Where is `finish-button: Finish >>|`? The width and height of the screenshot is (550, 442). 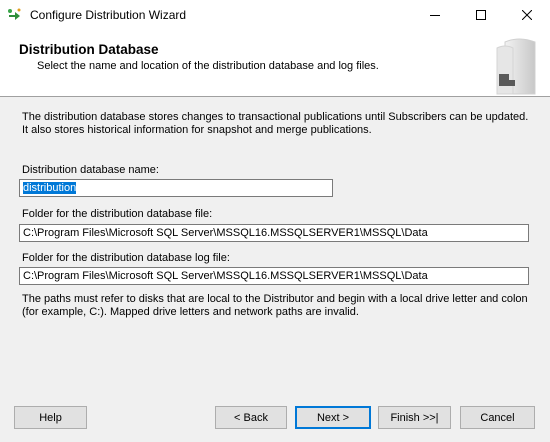 finish-button: Finish >>| is located at coordinates (414, 417).